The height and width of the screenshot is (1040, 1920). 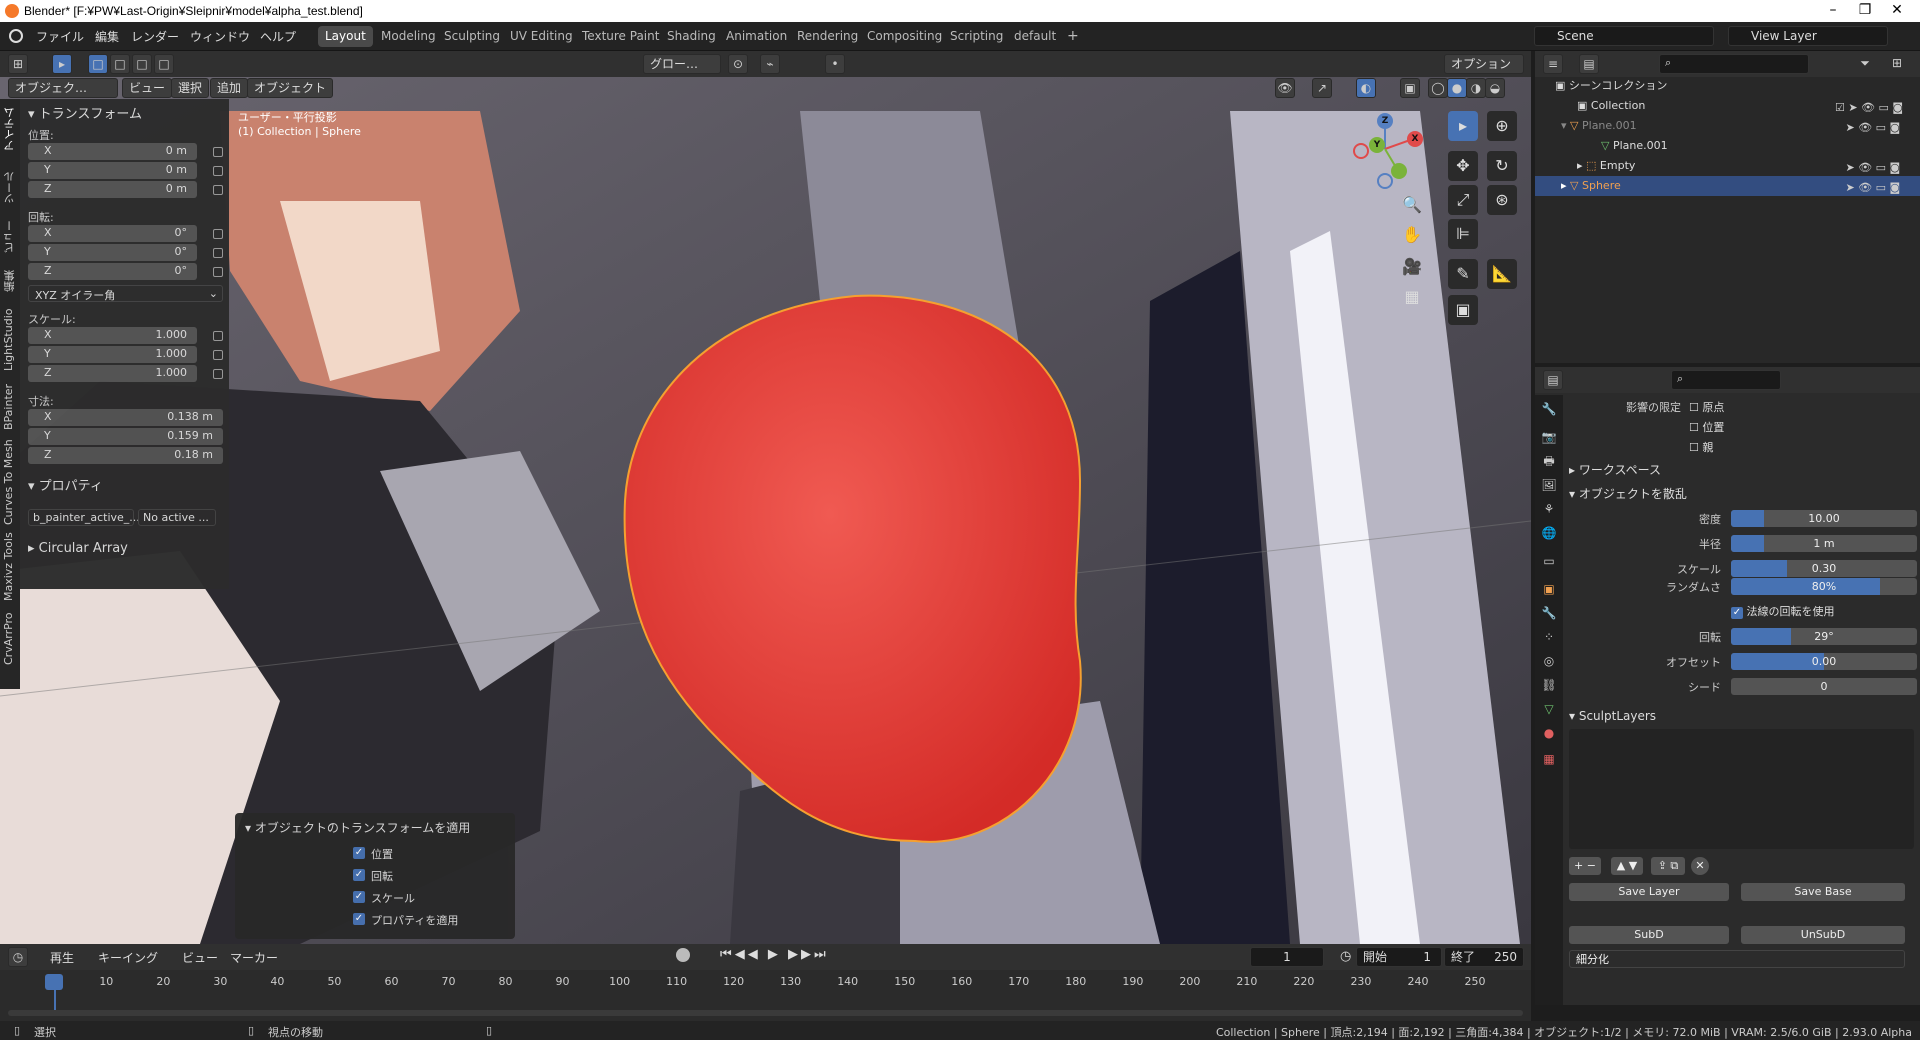 I want to click on editor-type-icon: ⊞, so click(x=18, y=64).